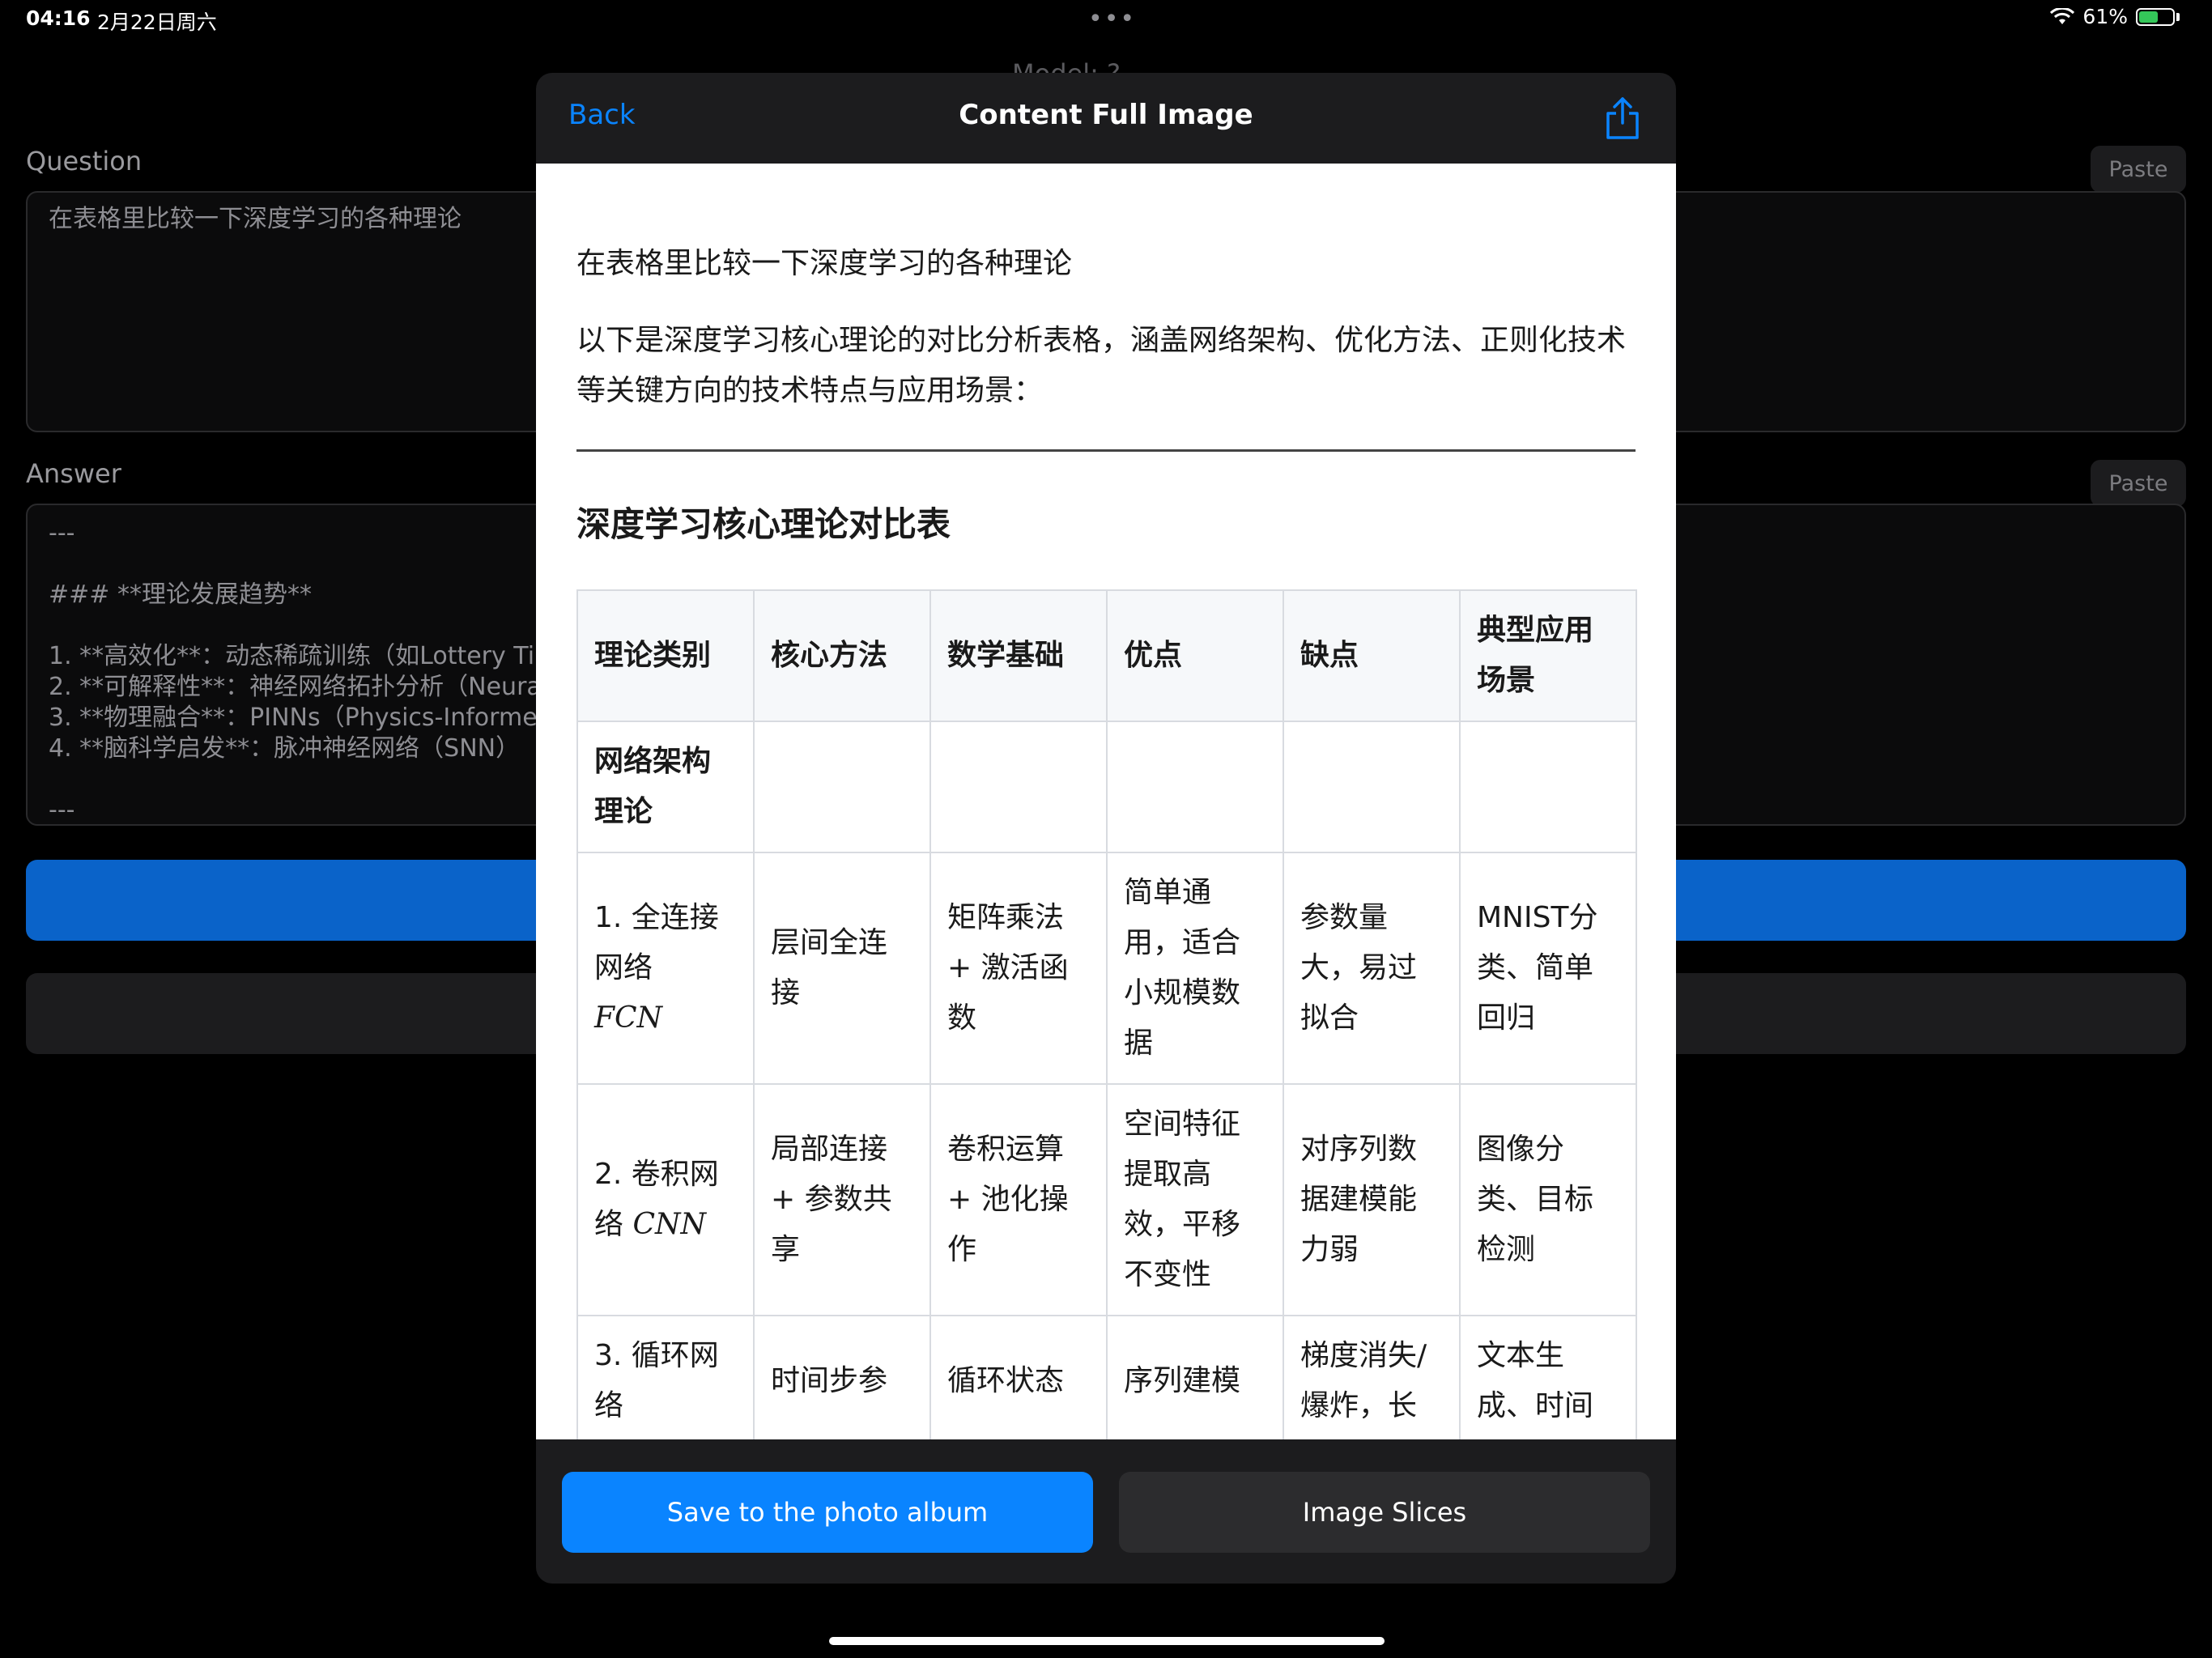 The height and width of the screenshot is (1658, 2212). I want to click on table-cell: 序列建模, so click(1195, 1377).